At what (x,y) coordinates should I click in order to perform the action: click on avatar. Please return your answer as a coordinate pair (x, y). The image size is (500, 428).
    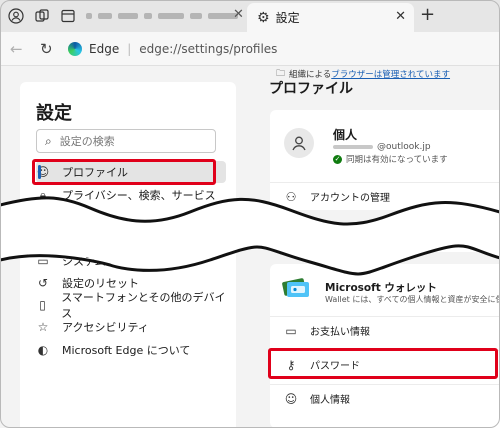
    Looking at the image, I should click on (299, 143).